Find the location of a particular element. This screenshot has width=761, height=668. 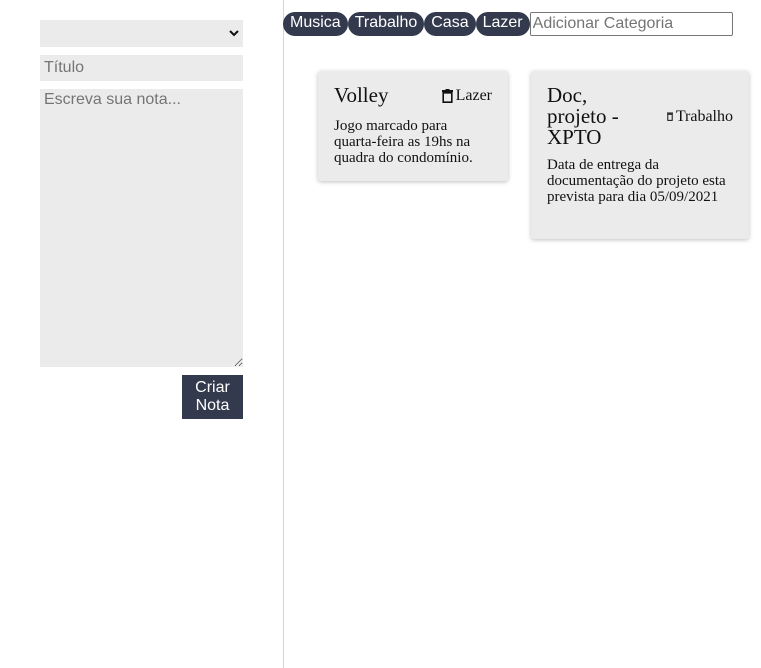

create-note-button: Criar Nota is located at coordinates (212, 397).